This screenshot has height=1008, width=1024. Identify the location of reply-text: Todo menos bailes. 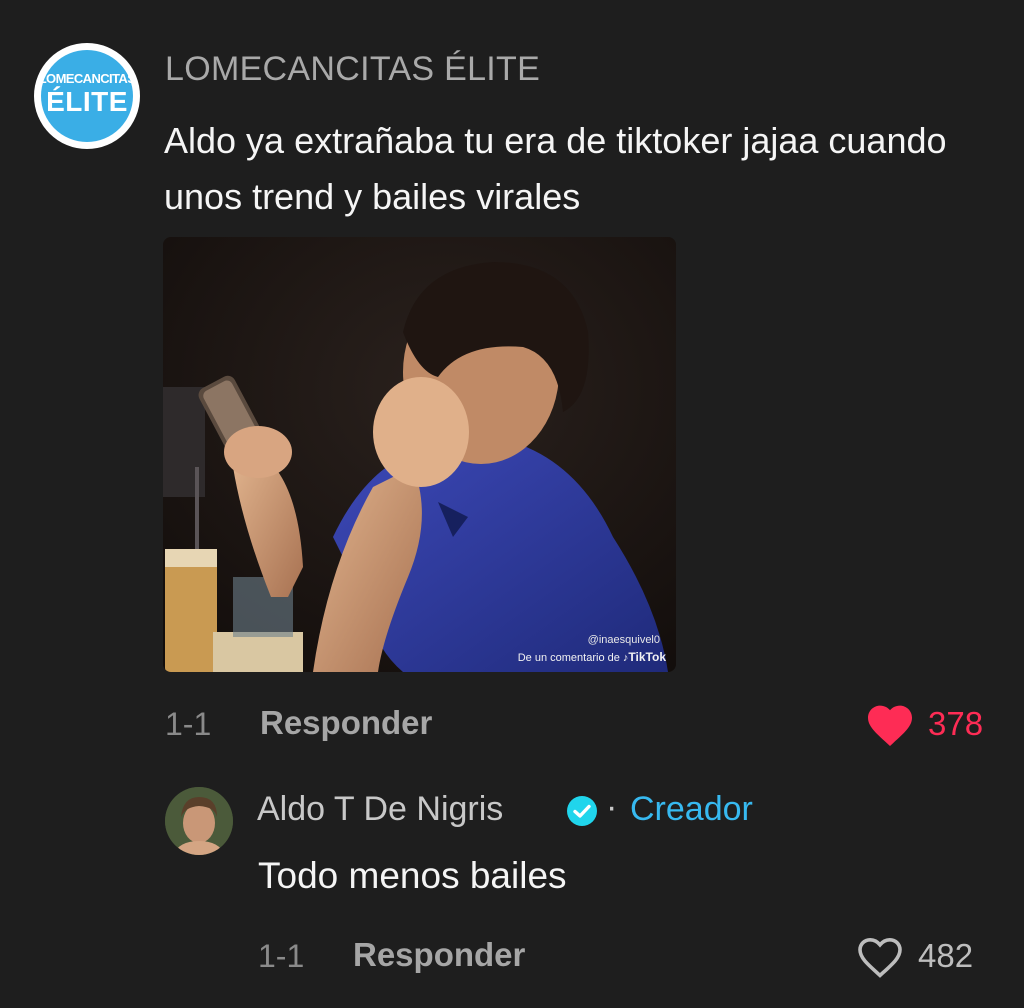
(412, 875).